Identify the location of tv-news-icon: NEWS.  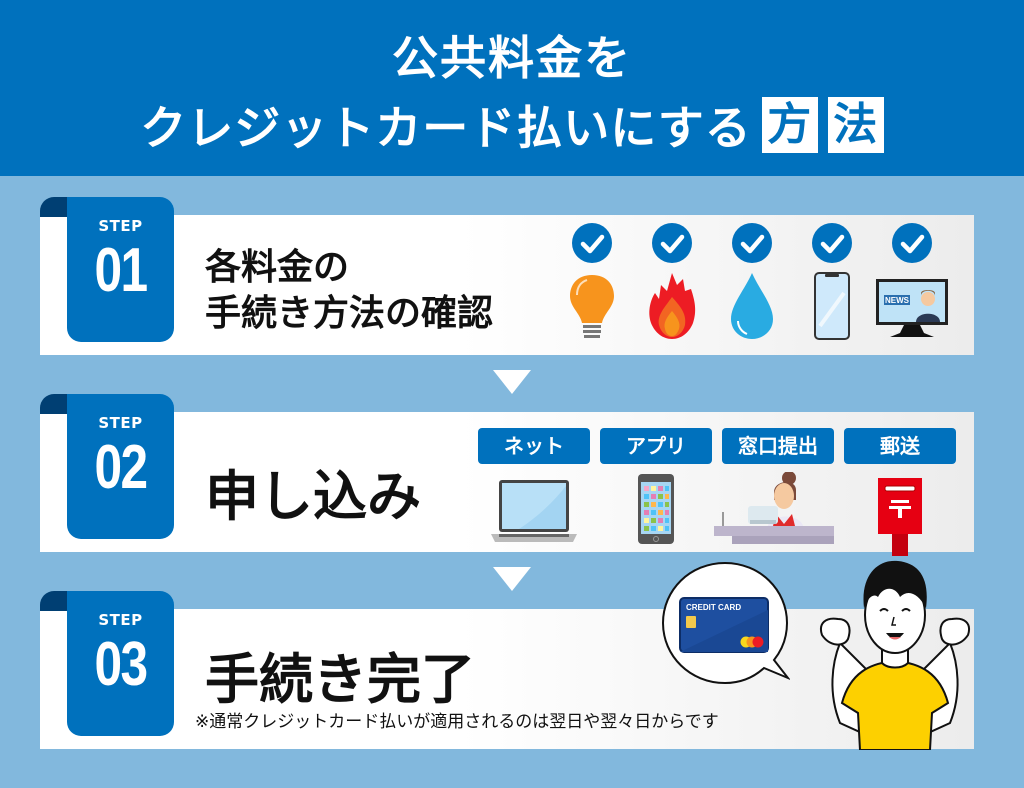
(912, 308).